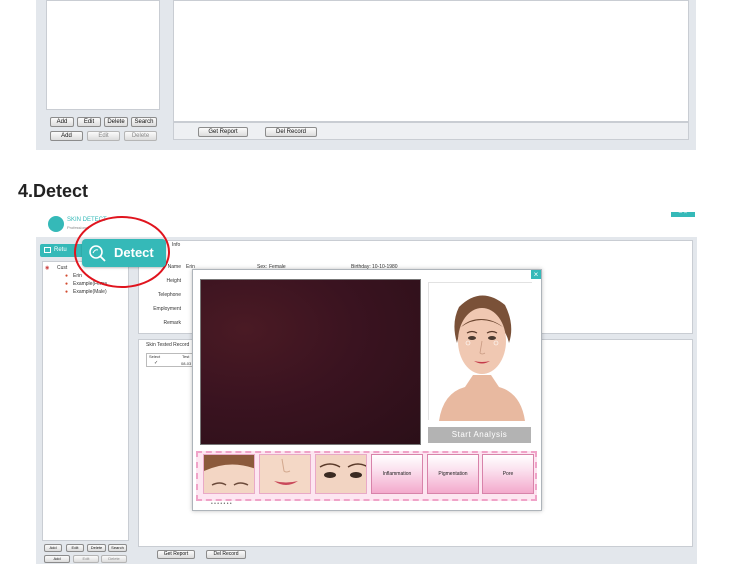 Image resolution: width=750 pixels, height=578 pixels. What do you see at coordinates (96, 548) in the screenshot?
I see `delete-button: Delete` at bounding box center [96, 548].